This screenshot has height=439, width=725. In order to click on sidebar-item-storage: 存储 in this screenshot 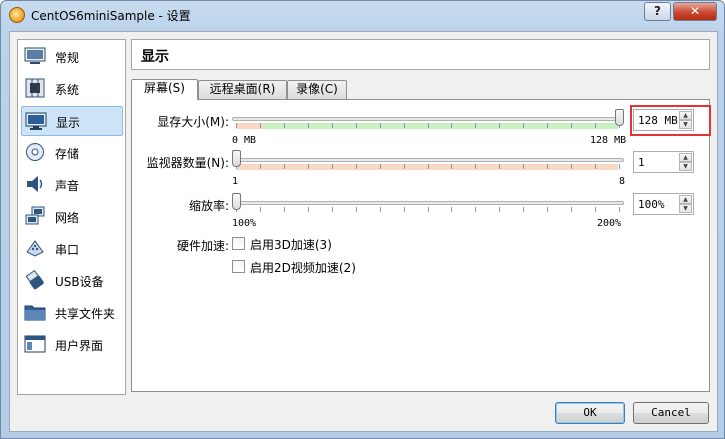, I will do `click(72, 153)`.